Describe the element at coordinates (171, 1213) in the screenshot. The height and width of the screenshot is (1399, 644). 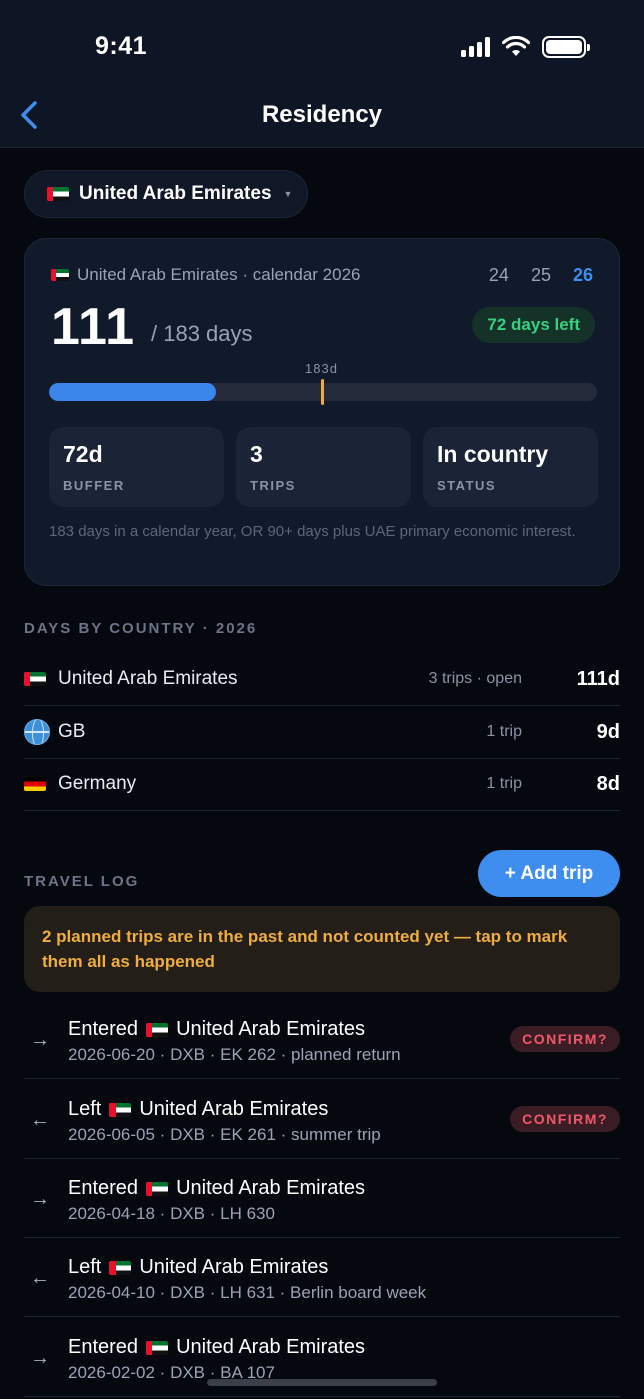
I see `entry-detail: 2026-04-18 · DXB · LH 630` at that location.